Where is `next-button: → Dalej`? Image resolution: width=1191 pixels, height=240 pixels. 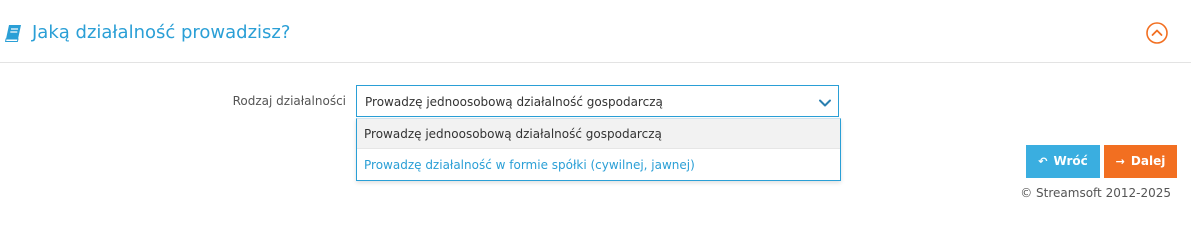 next-button: → Dalej is located at coordinates (1140, 161).